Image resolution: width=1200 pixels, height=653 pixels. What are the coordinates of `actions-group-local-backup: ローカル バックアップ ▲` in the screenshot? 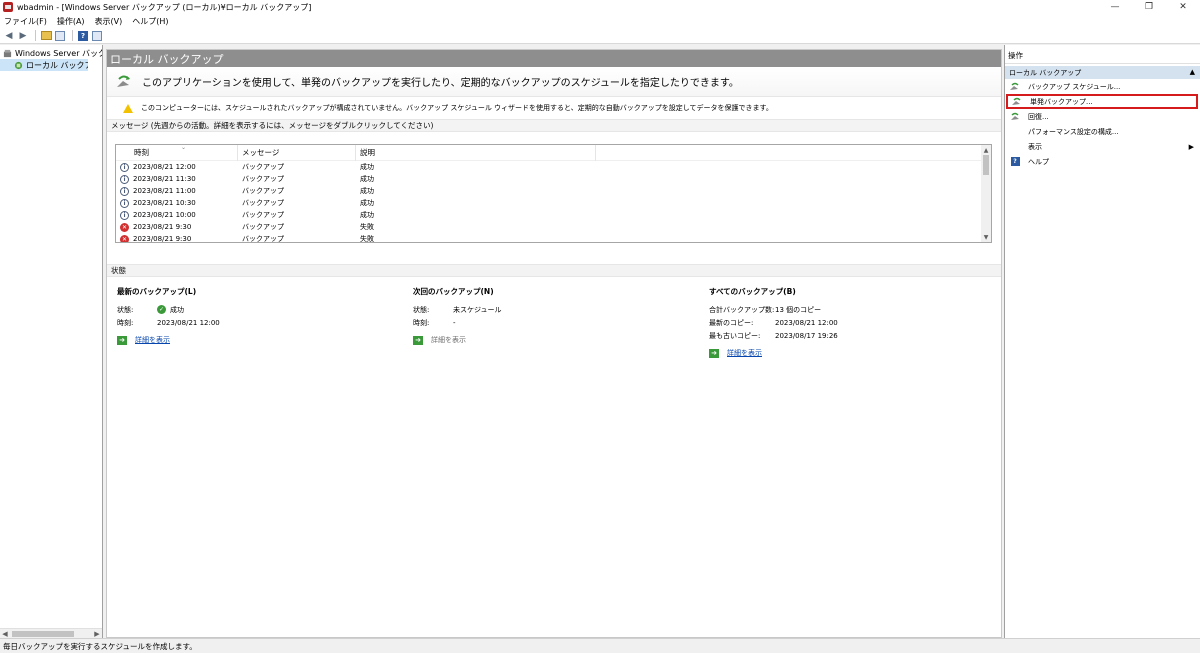 It's located at (1102, 72).